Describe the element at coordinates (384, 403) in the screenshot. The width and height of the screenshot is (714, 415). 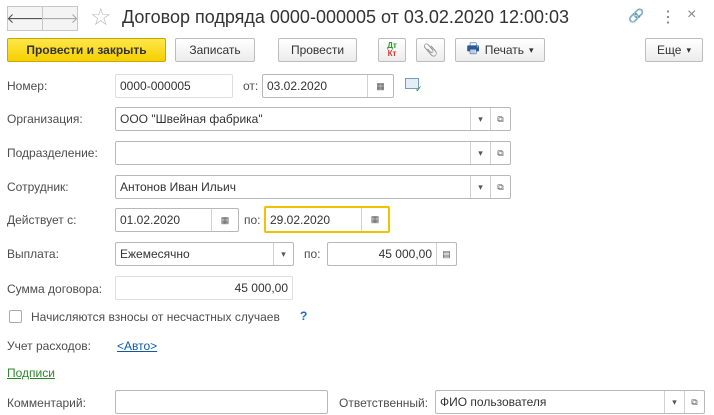
I see `responsible-label: Ответственный:` at that location.